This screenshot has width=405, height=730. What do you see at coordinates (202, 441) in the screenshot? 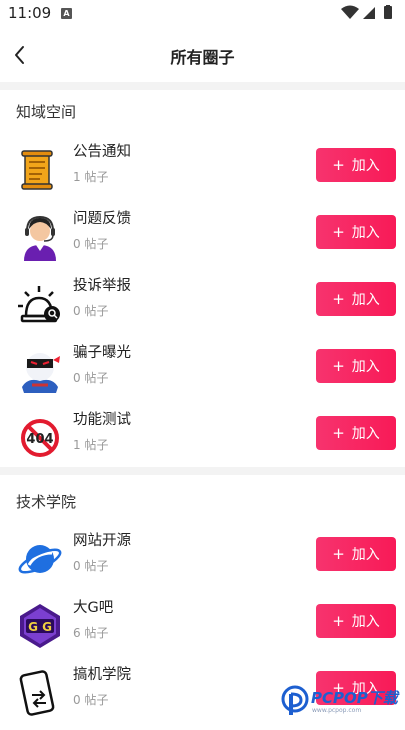
I see `circle-item-feature-test: 404 功能测试 1 帖子 + 加入` at bounding box center [202, 441].